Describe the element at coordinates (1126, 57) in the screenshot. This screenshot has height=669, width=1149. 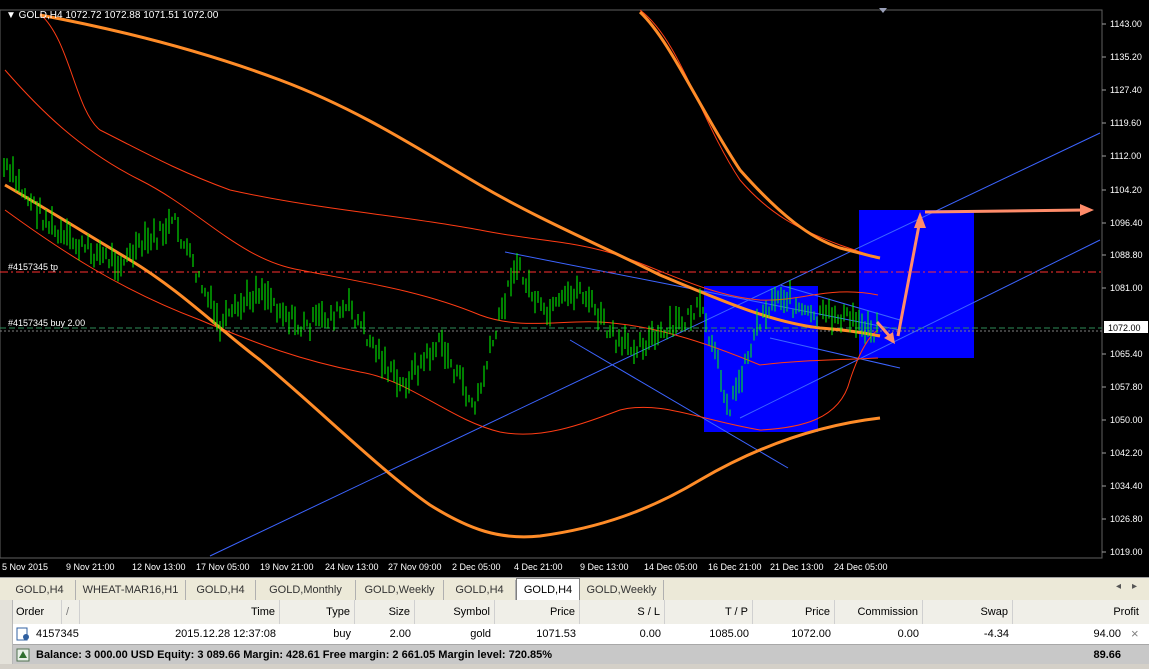
I see `price-tick-label: 1135.20` at that location.